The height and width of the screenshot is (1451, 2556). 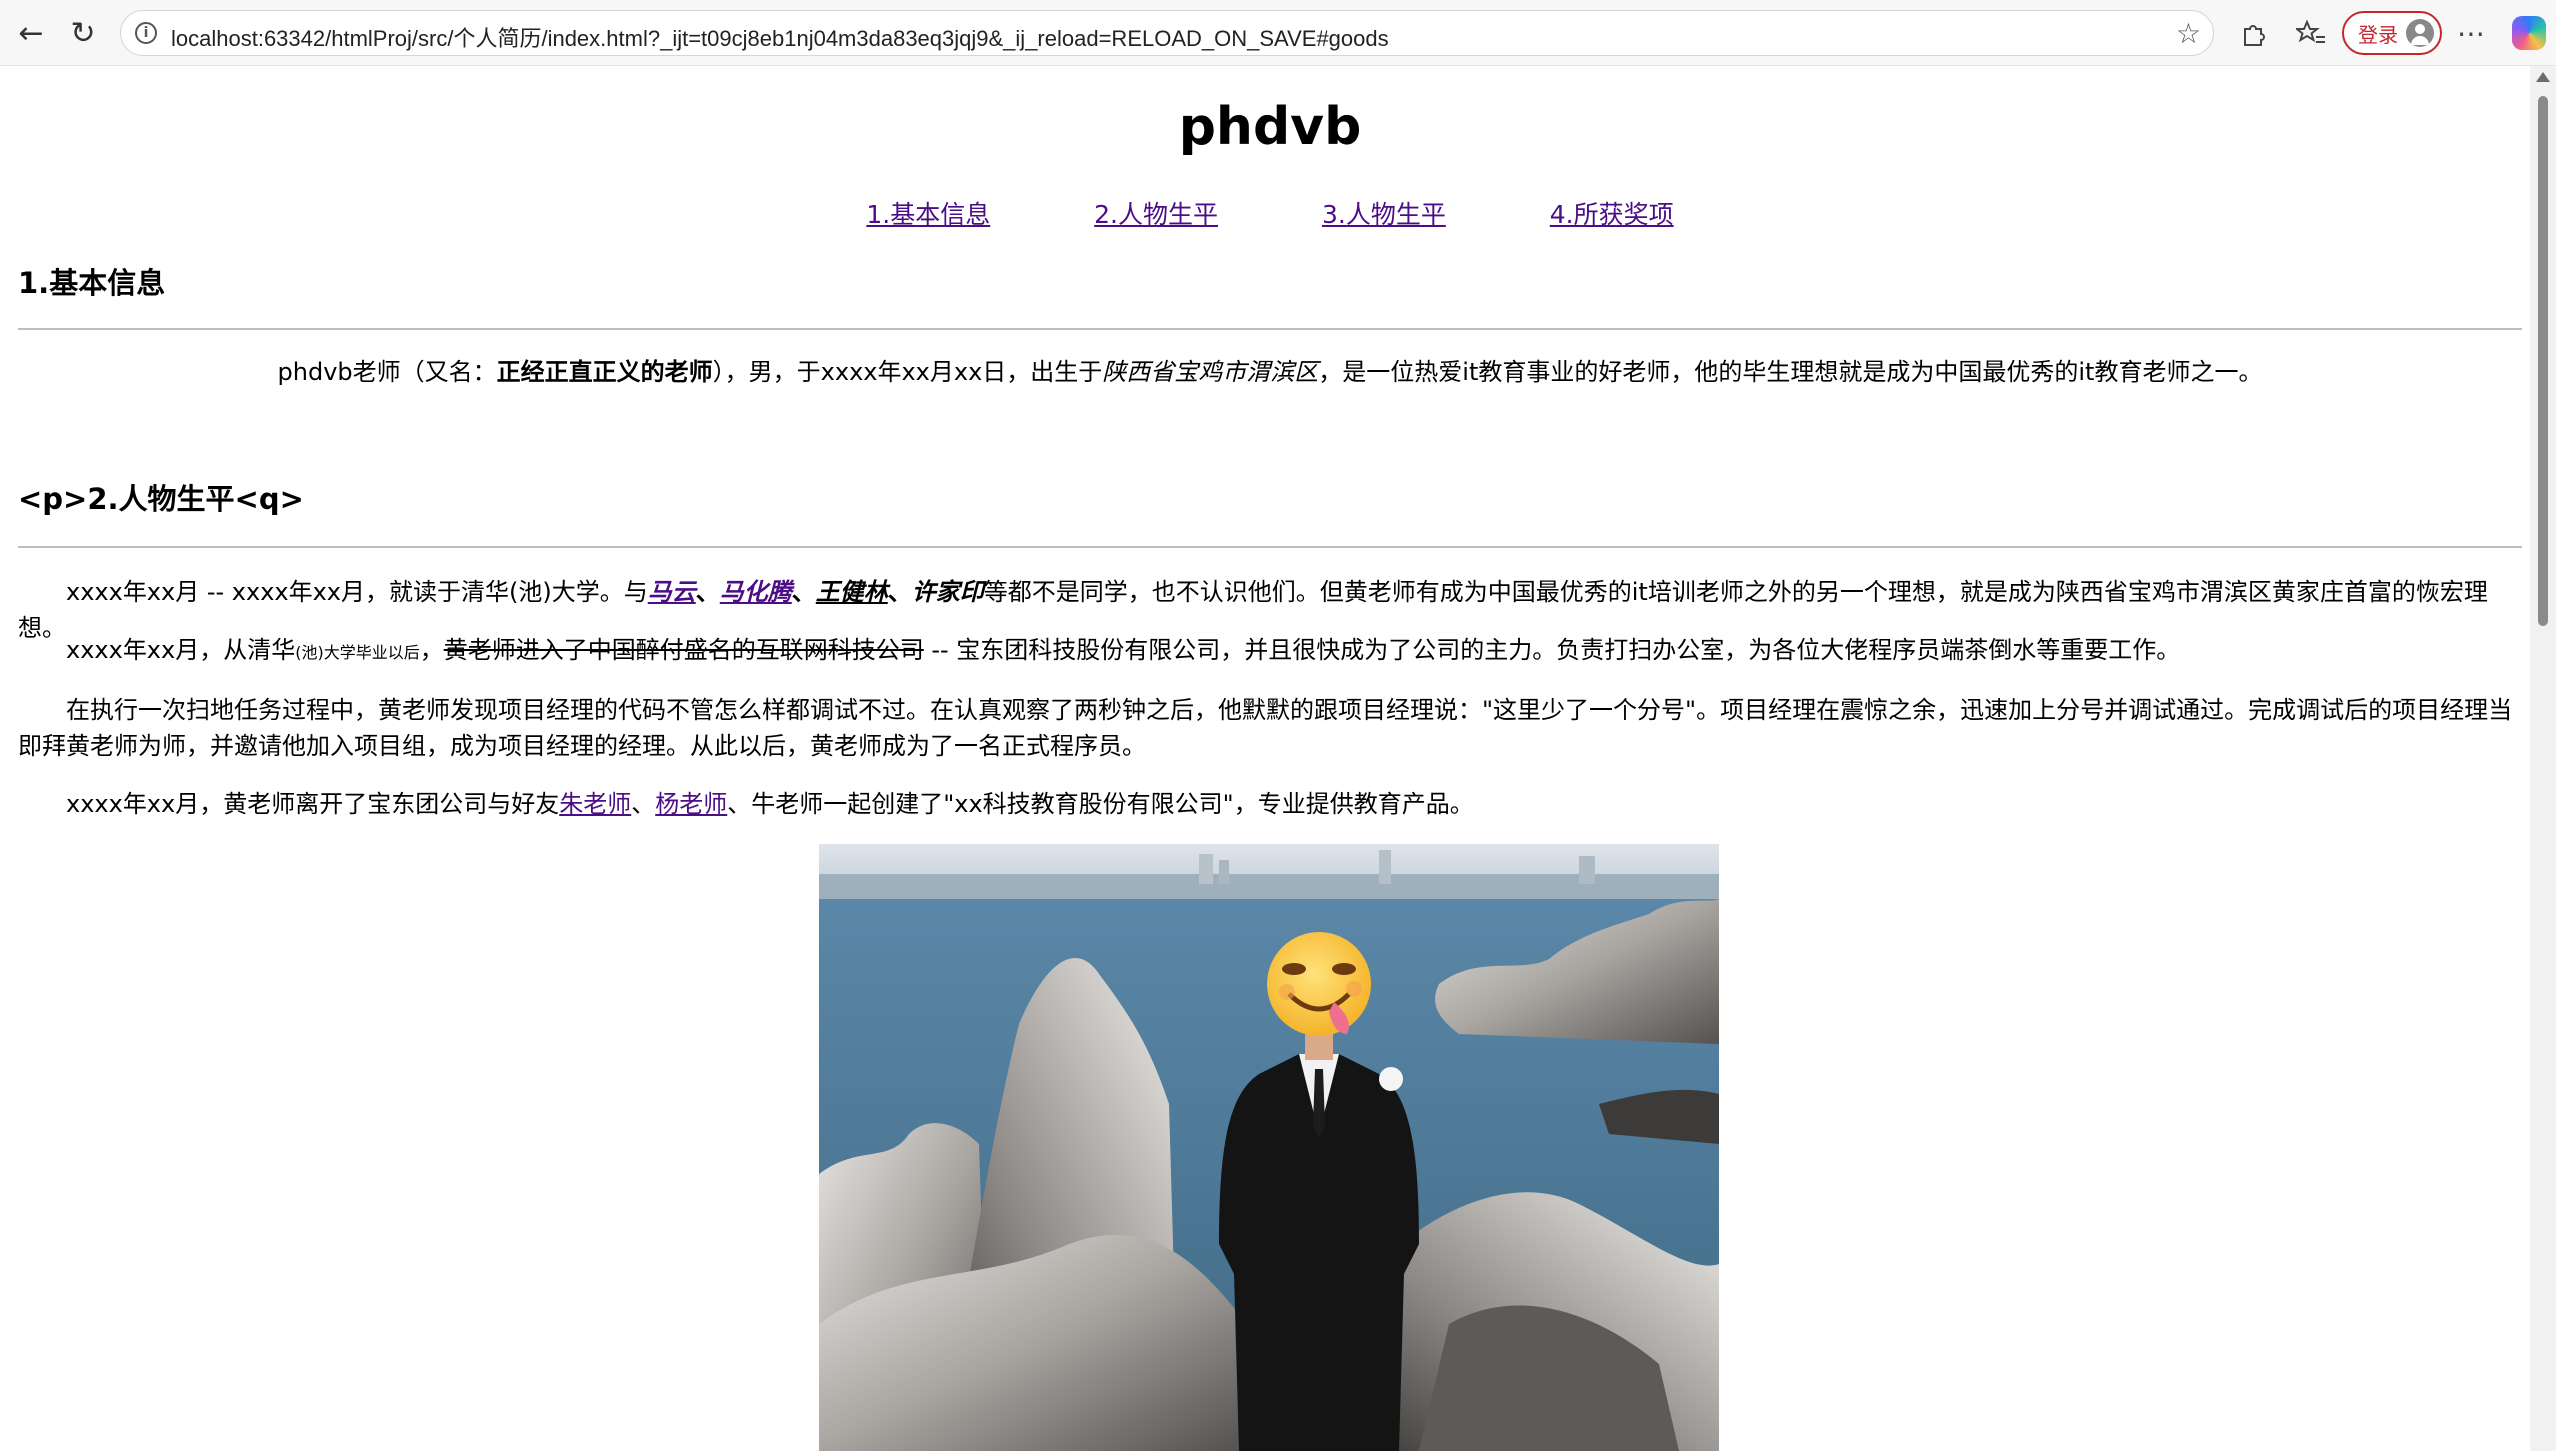 I want to click on bio-p2-strike: 黄老师进入了中国醉付盛名的互联网科技公司, so click(x=683, y=650).